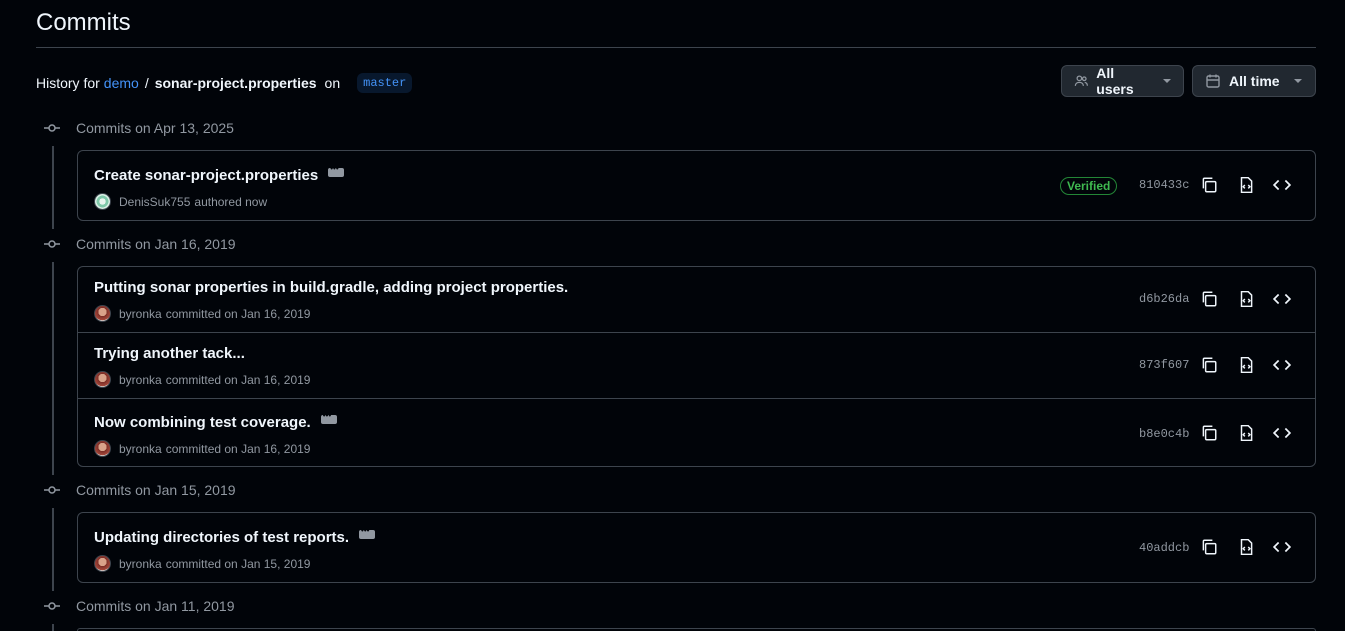 The image size is (1345, 631). Describe the element at coordinates (1081, 80) in the screenshot. I see `people-icon` at that location.